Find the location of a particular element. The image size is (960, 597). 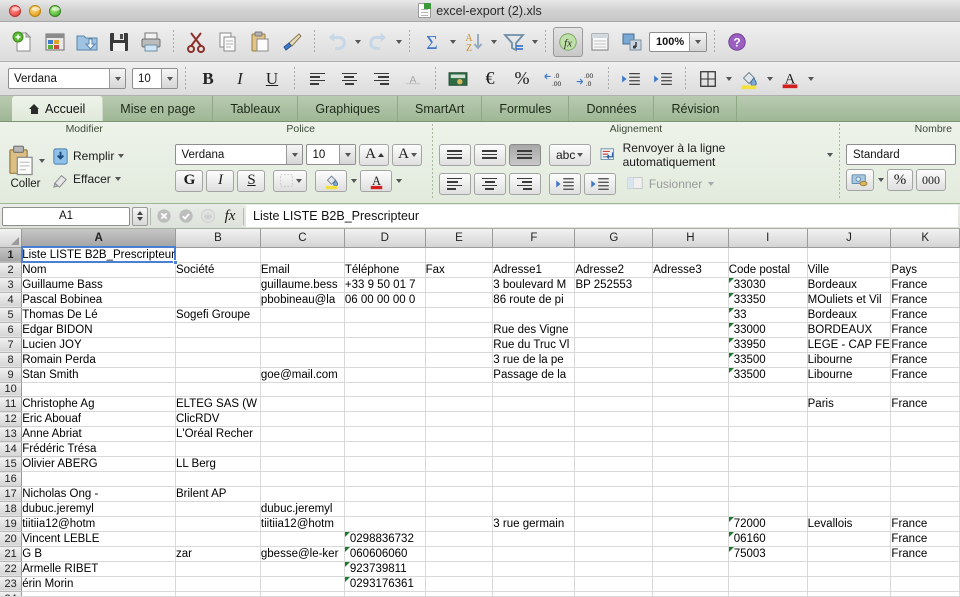

column-header-f: F is located at coordinates (534, 238).